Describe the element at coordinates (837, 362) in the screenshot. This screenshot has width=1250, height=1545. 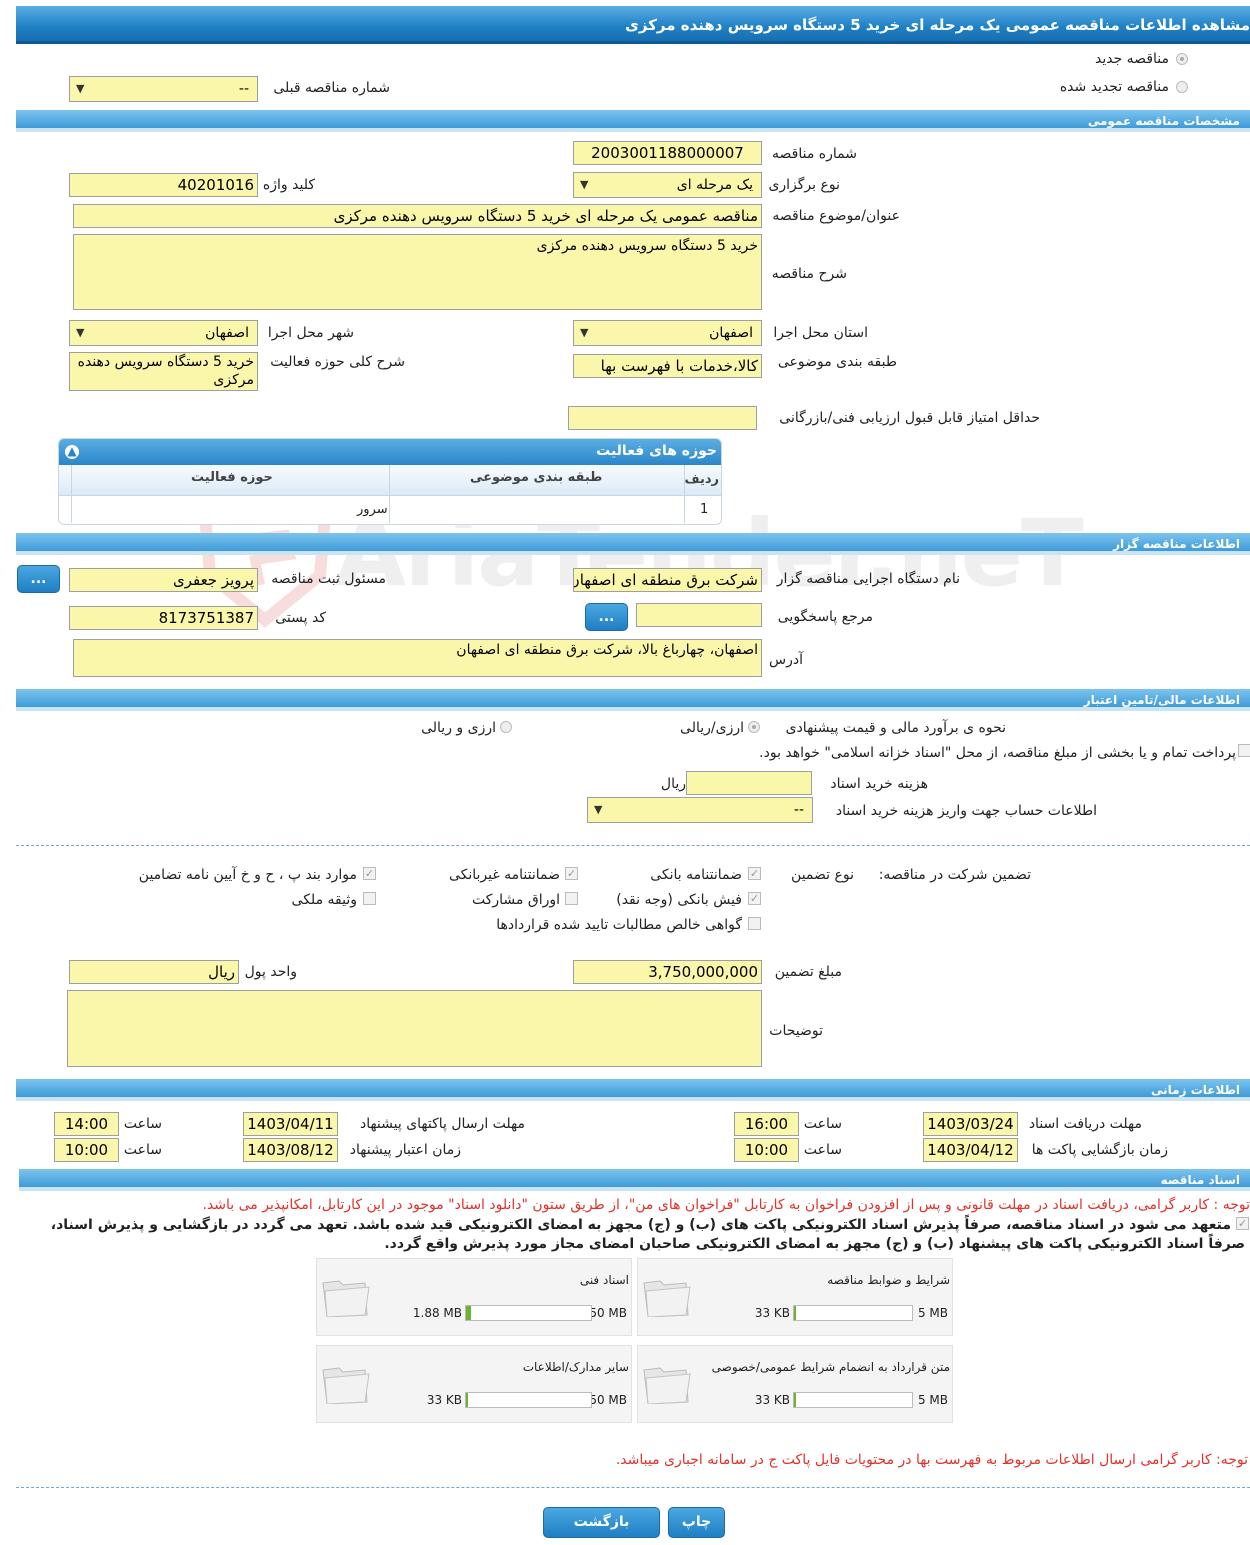
I see `category-label: طبقه بندی موضوعی` at that location.